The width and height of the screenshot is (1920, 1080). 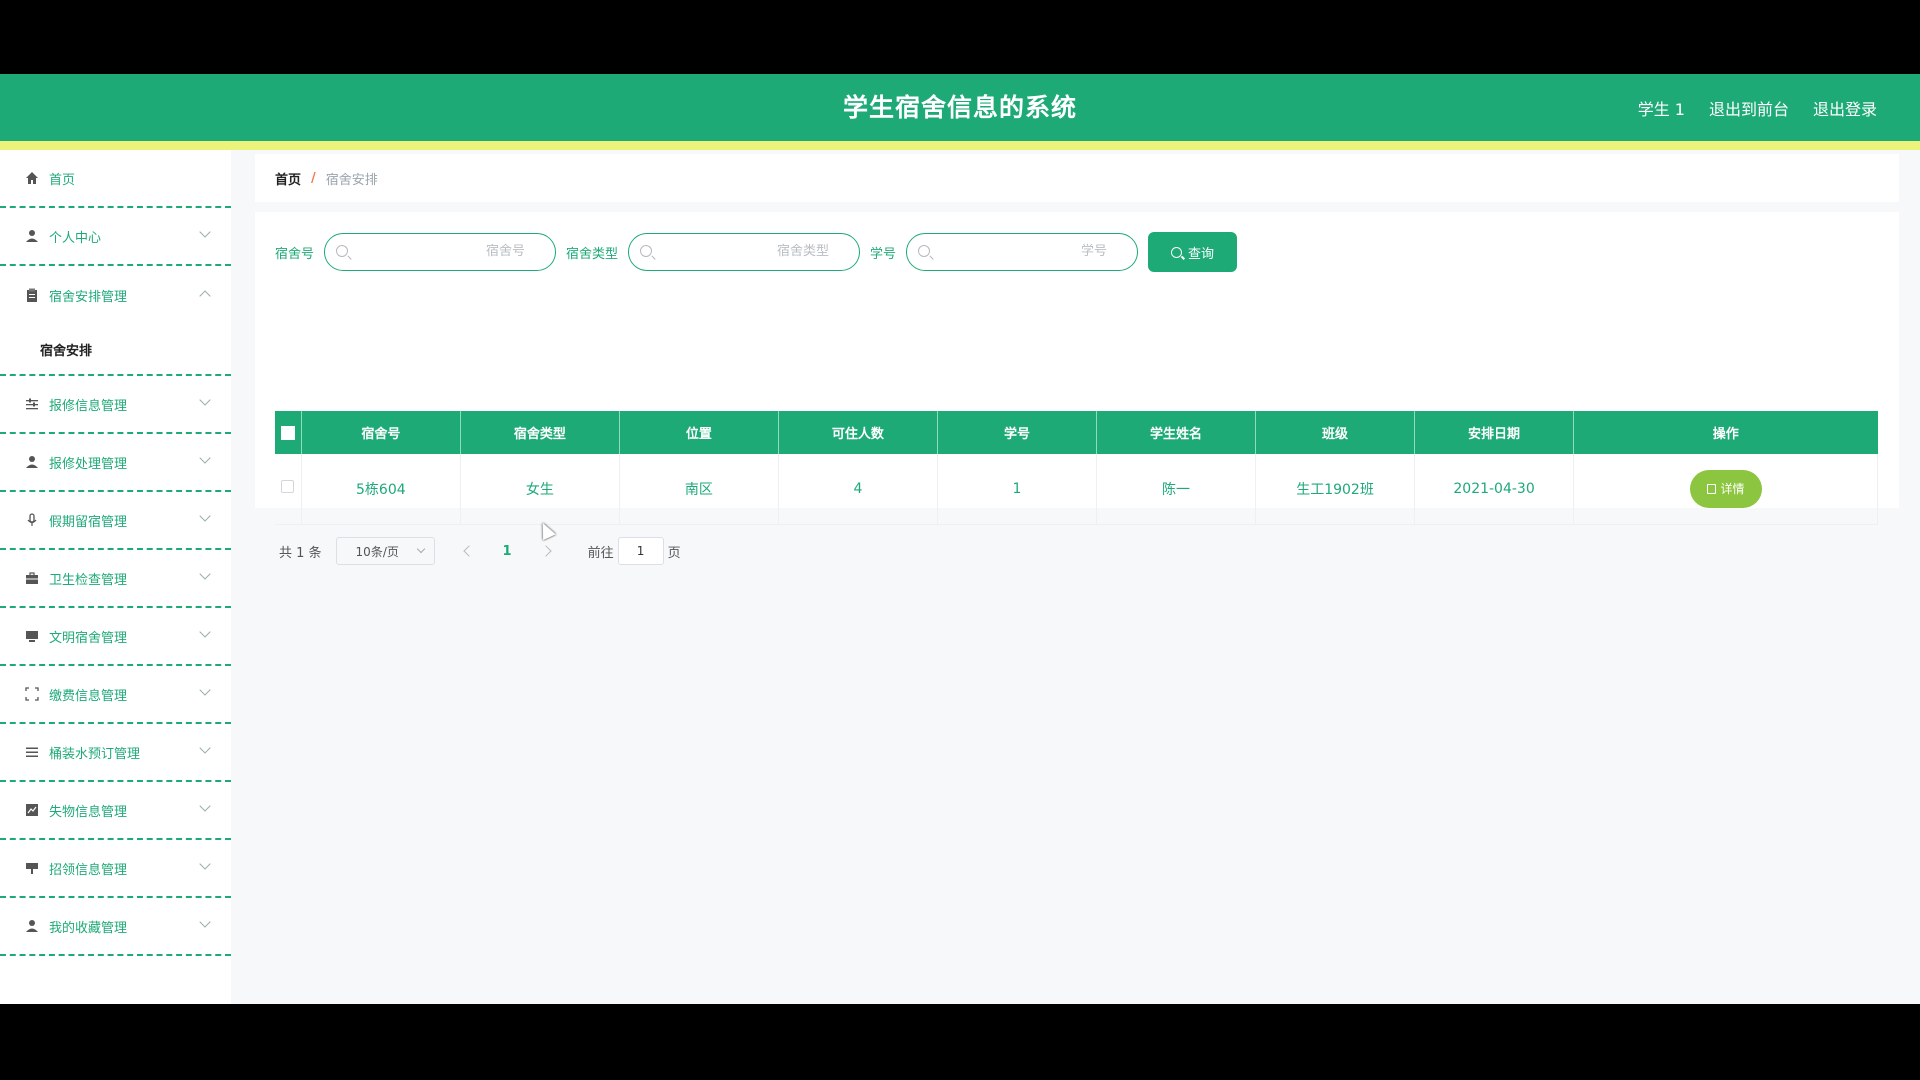 I want to click on sidebar-item-favorites: 我的收藏管理, so click(x=115, y=927).